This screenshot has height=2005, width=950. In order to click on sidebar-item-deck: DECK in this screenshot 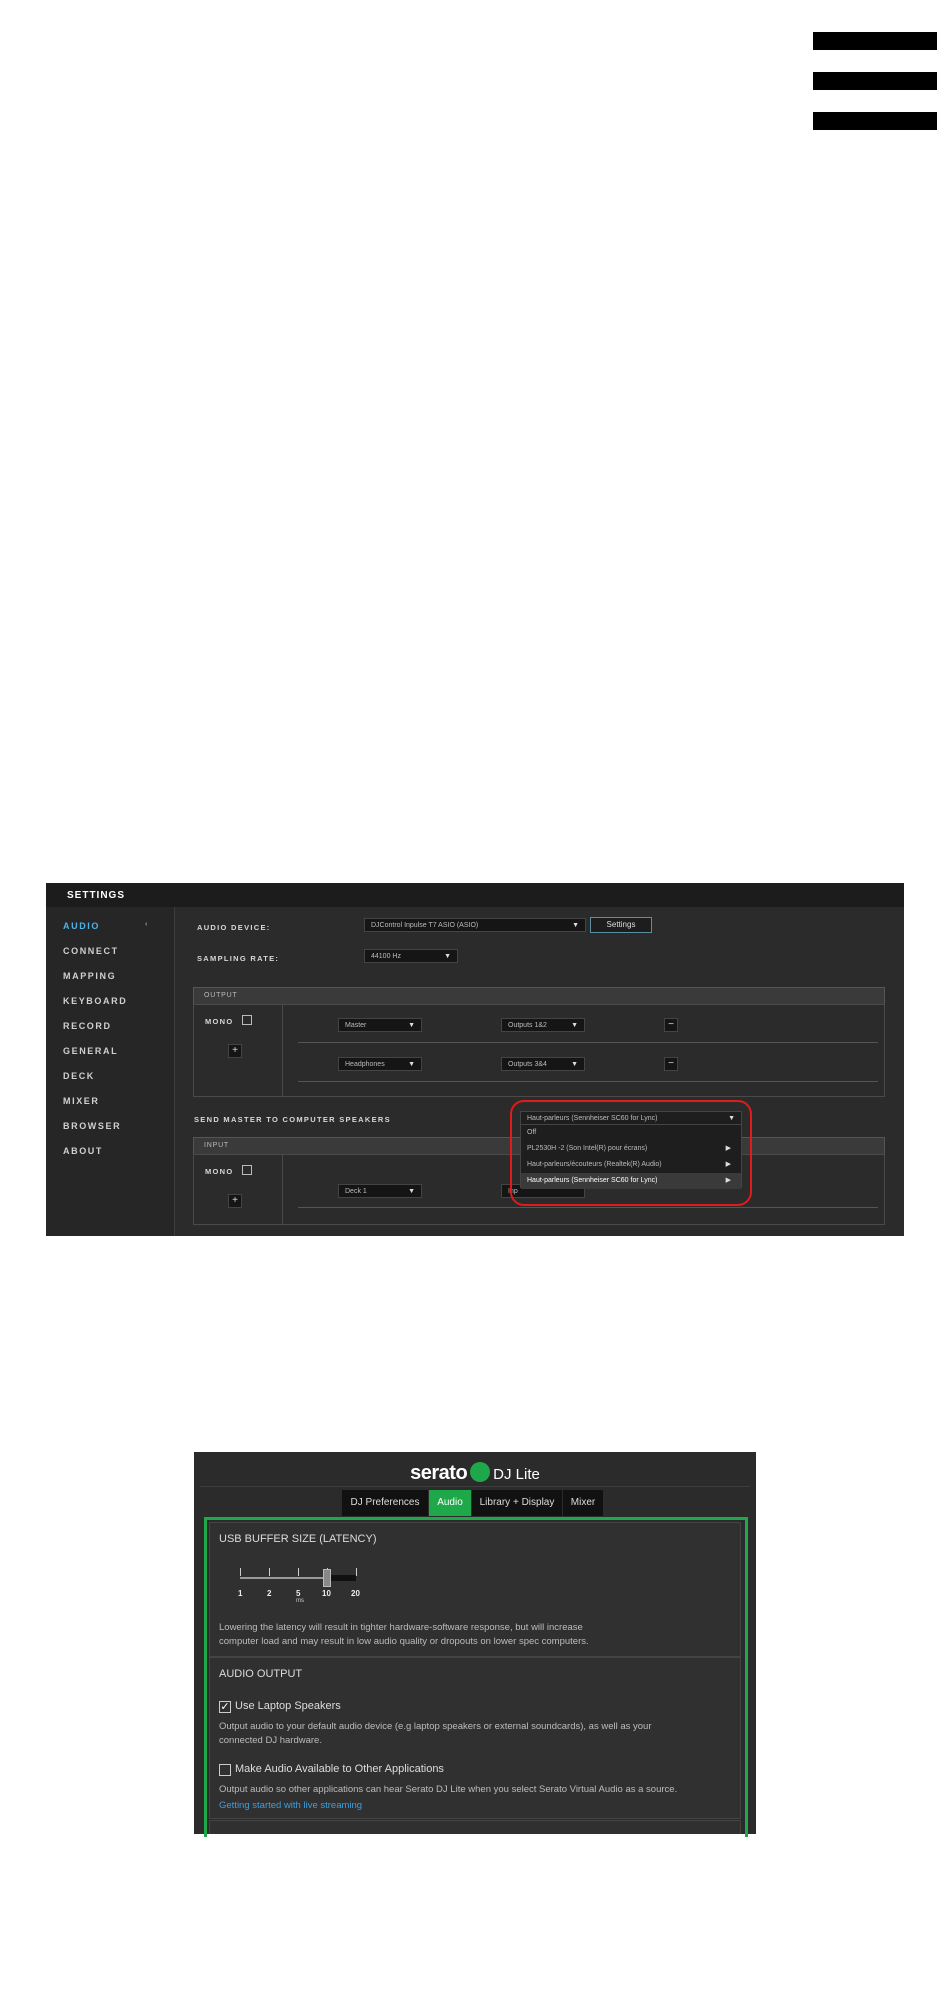, I will do `click(79, 1076)`.